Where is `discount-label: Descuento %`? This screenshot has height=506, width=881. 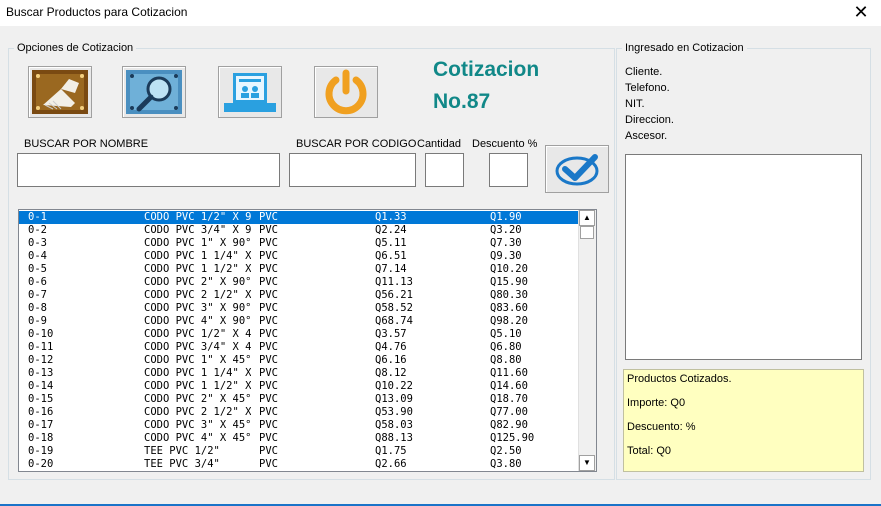
discount-label: Descuento % is located at coordinates (505, 144).